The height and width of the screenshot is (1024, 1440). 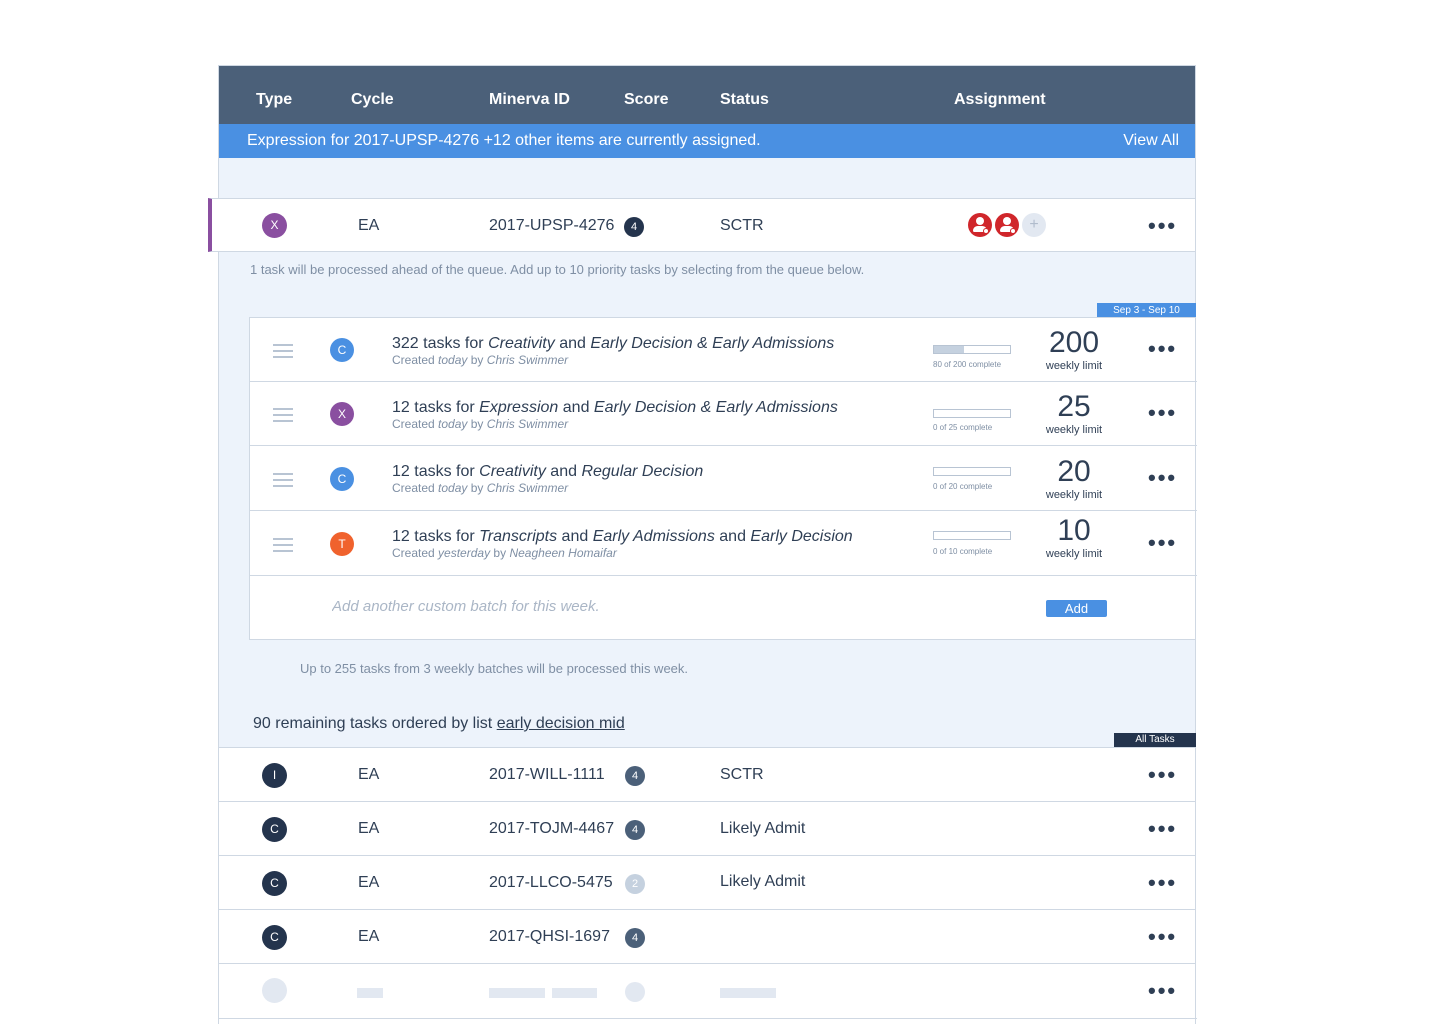 I want to click on loading-row: •••, so click(x=707, y=993).